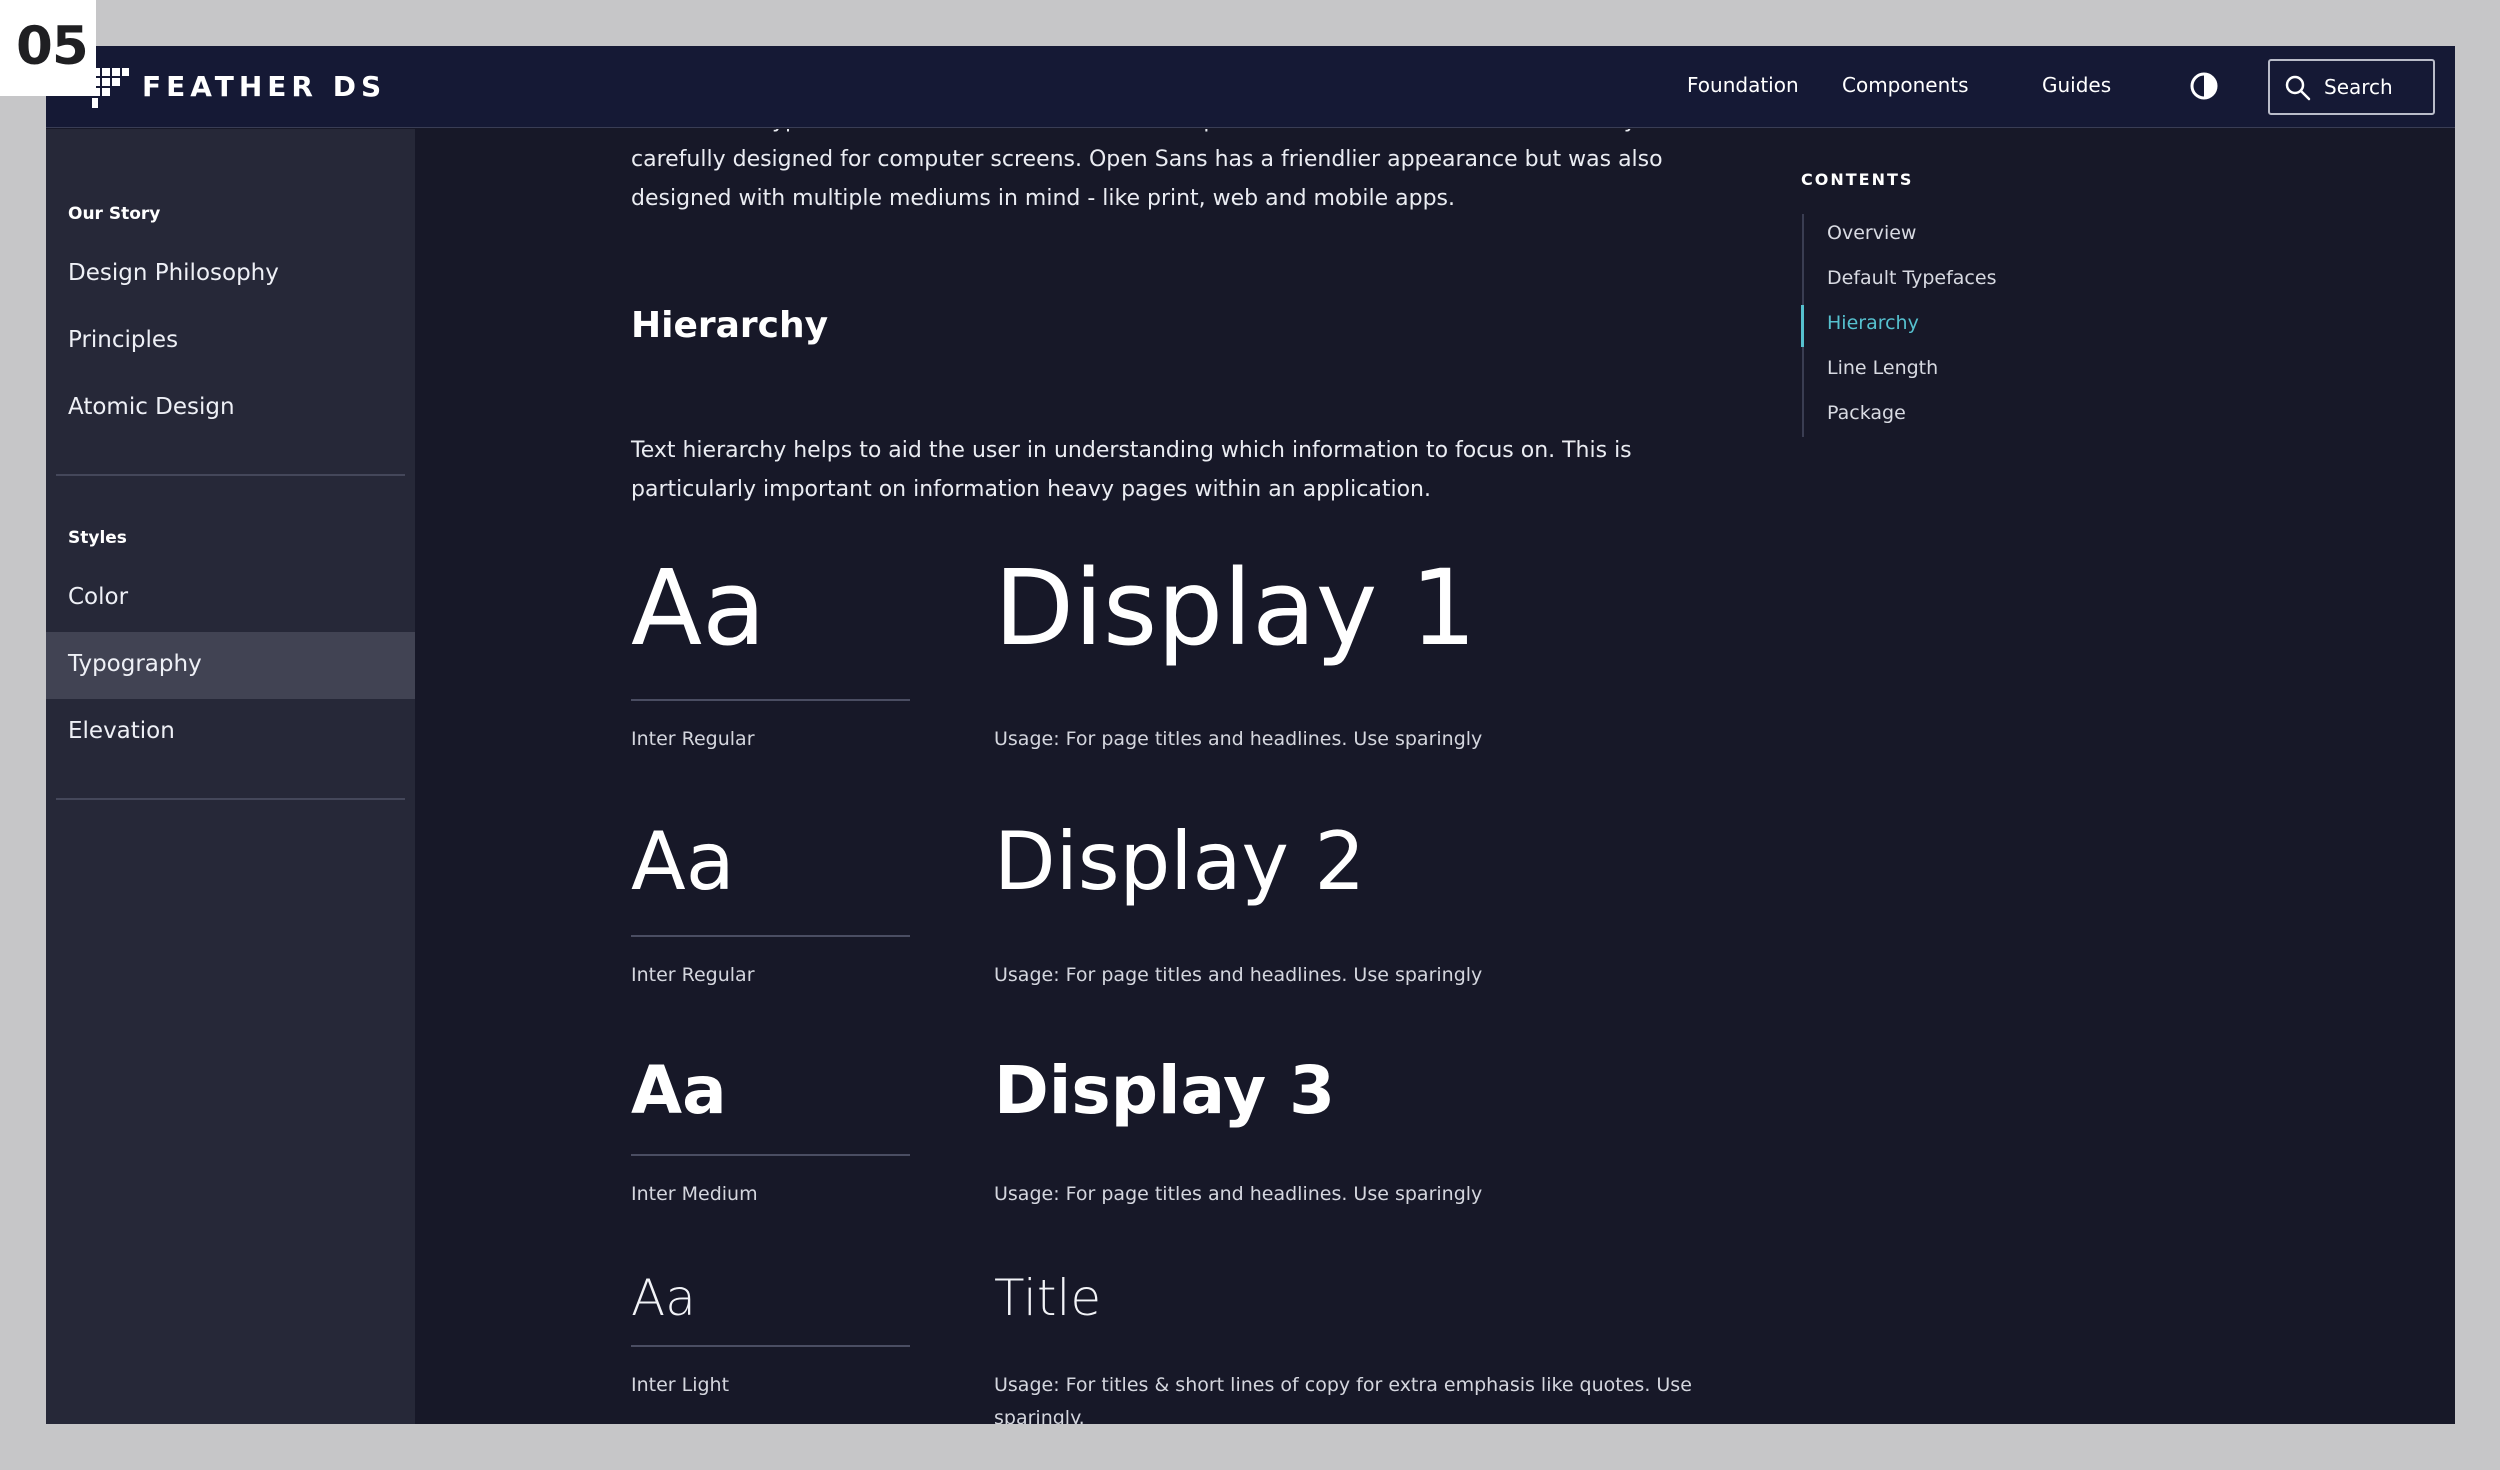  What do you see at coordinates (698, 608) in the screenshot?
I see `type-sample-display-1: Aa` at bounding box center [698, 608].